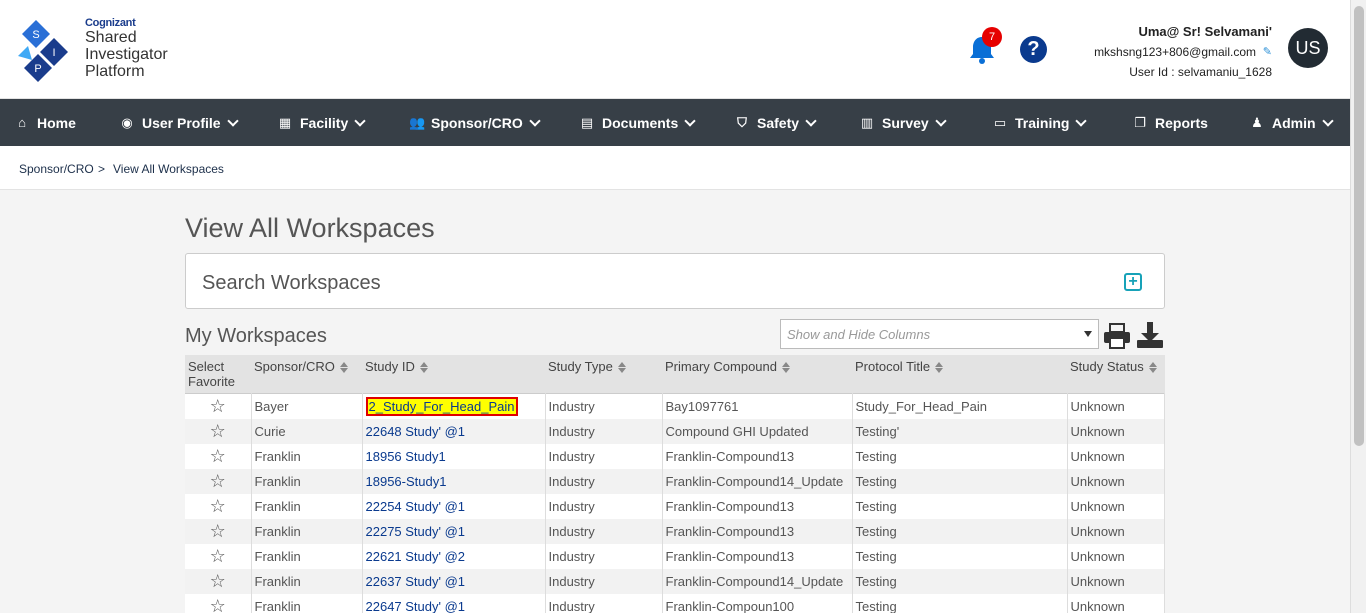 The image size is (1366, 613). I want to click on nav-label: Survey, so click(905, 122).